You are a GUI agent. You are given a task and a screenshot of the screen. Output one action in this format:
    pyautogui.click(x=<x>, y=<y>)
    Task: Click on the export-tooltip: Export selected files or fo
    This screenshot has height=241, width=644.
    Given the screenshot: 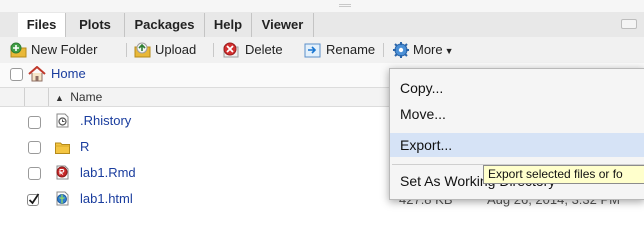 What is the action you would take?
    pyautogui.click(x=563, y=174)
    